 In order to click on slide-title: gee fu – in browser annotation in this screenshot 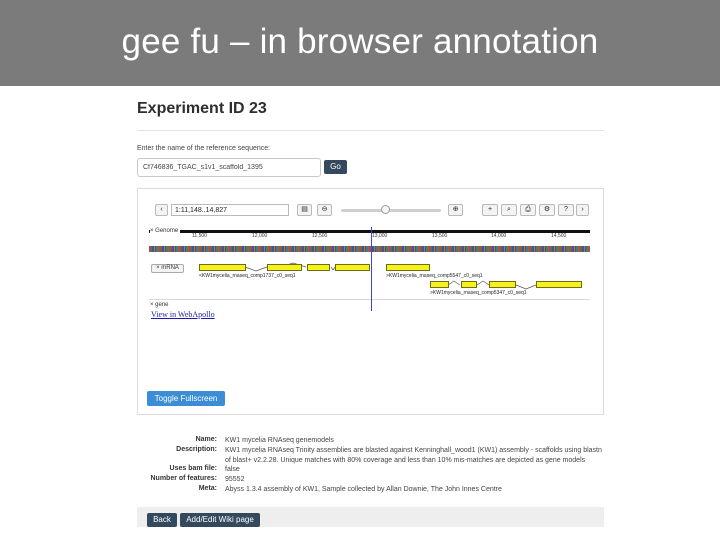, I will do `click(360, 41)`.